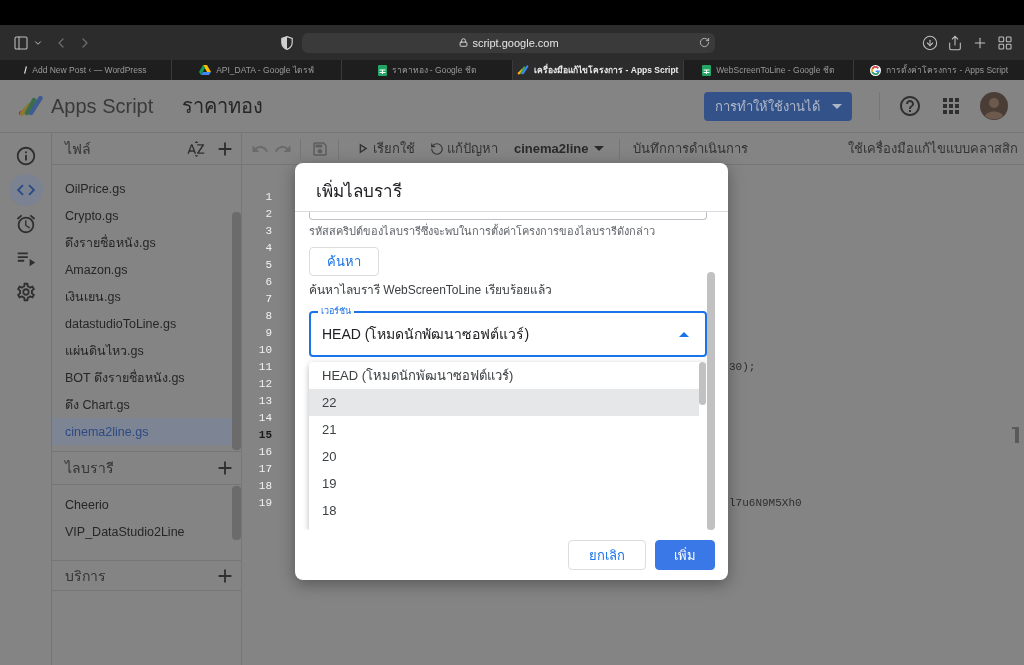 The width and height of the screenshot is (1024, 665). I want to click on info-icon, so click(25, 156).